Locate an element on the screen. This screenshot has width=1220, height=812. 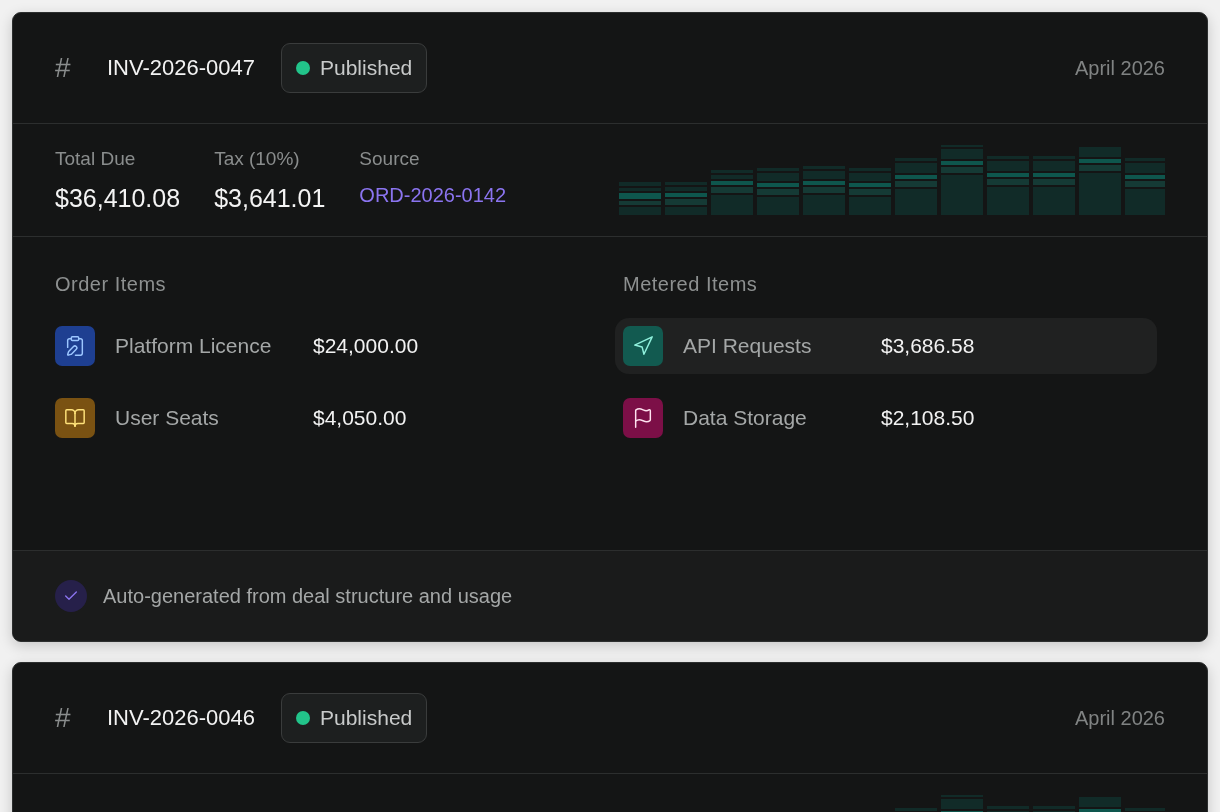
item-amount: $4,050.00 is located at coordinates (360, 418).